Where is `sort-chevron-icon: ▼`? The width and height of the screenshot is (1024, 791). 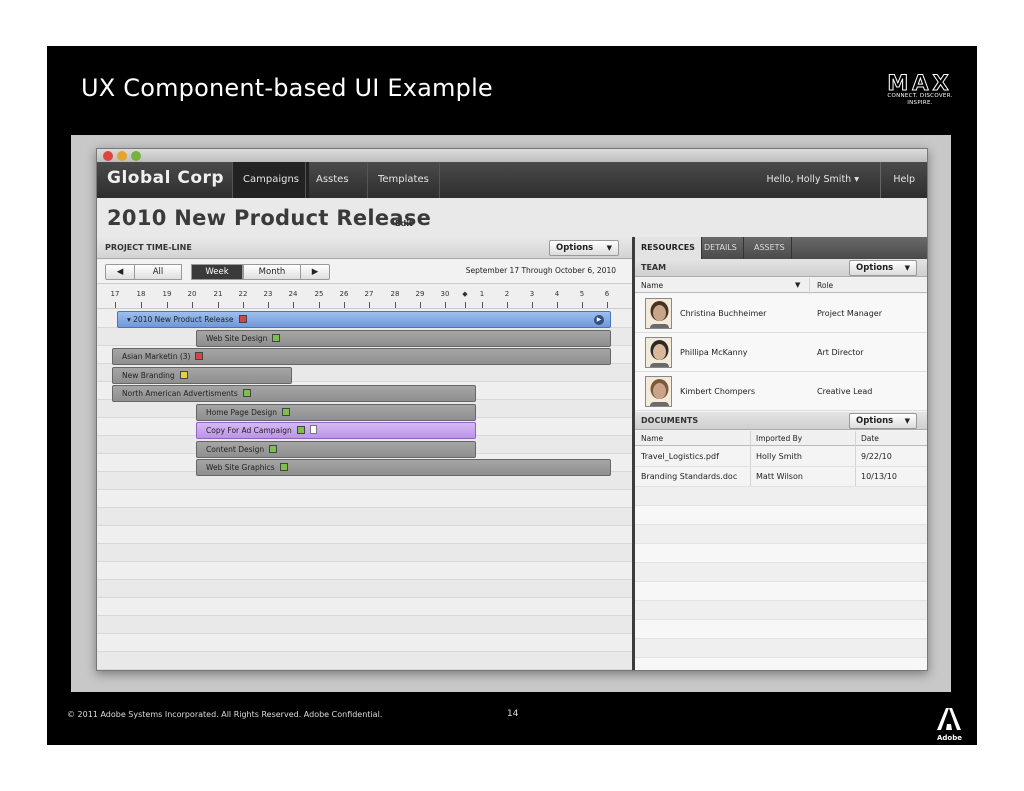
sort-chevron-icon: ▼ is located at coordinates (797, 285).